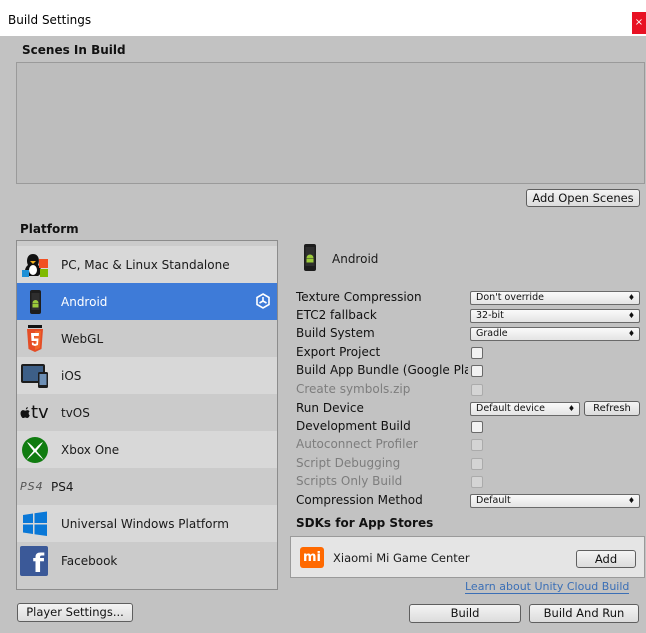 This screenshot has width=646, height=633. I want to click on build-and-run-button: Build And Run, so click(584, 613).